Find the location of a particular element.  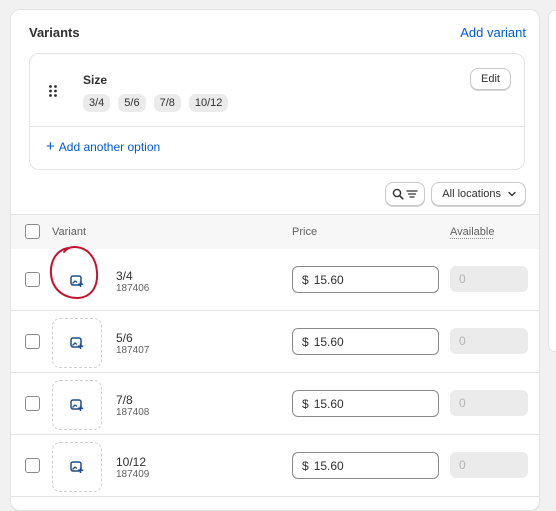

card-title: Variants is located at coordinates (54, 32).